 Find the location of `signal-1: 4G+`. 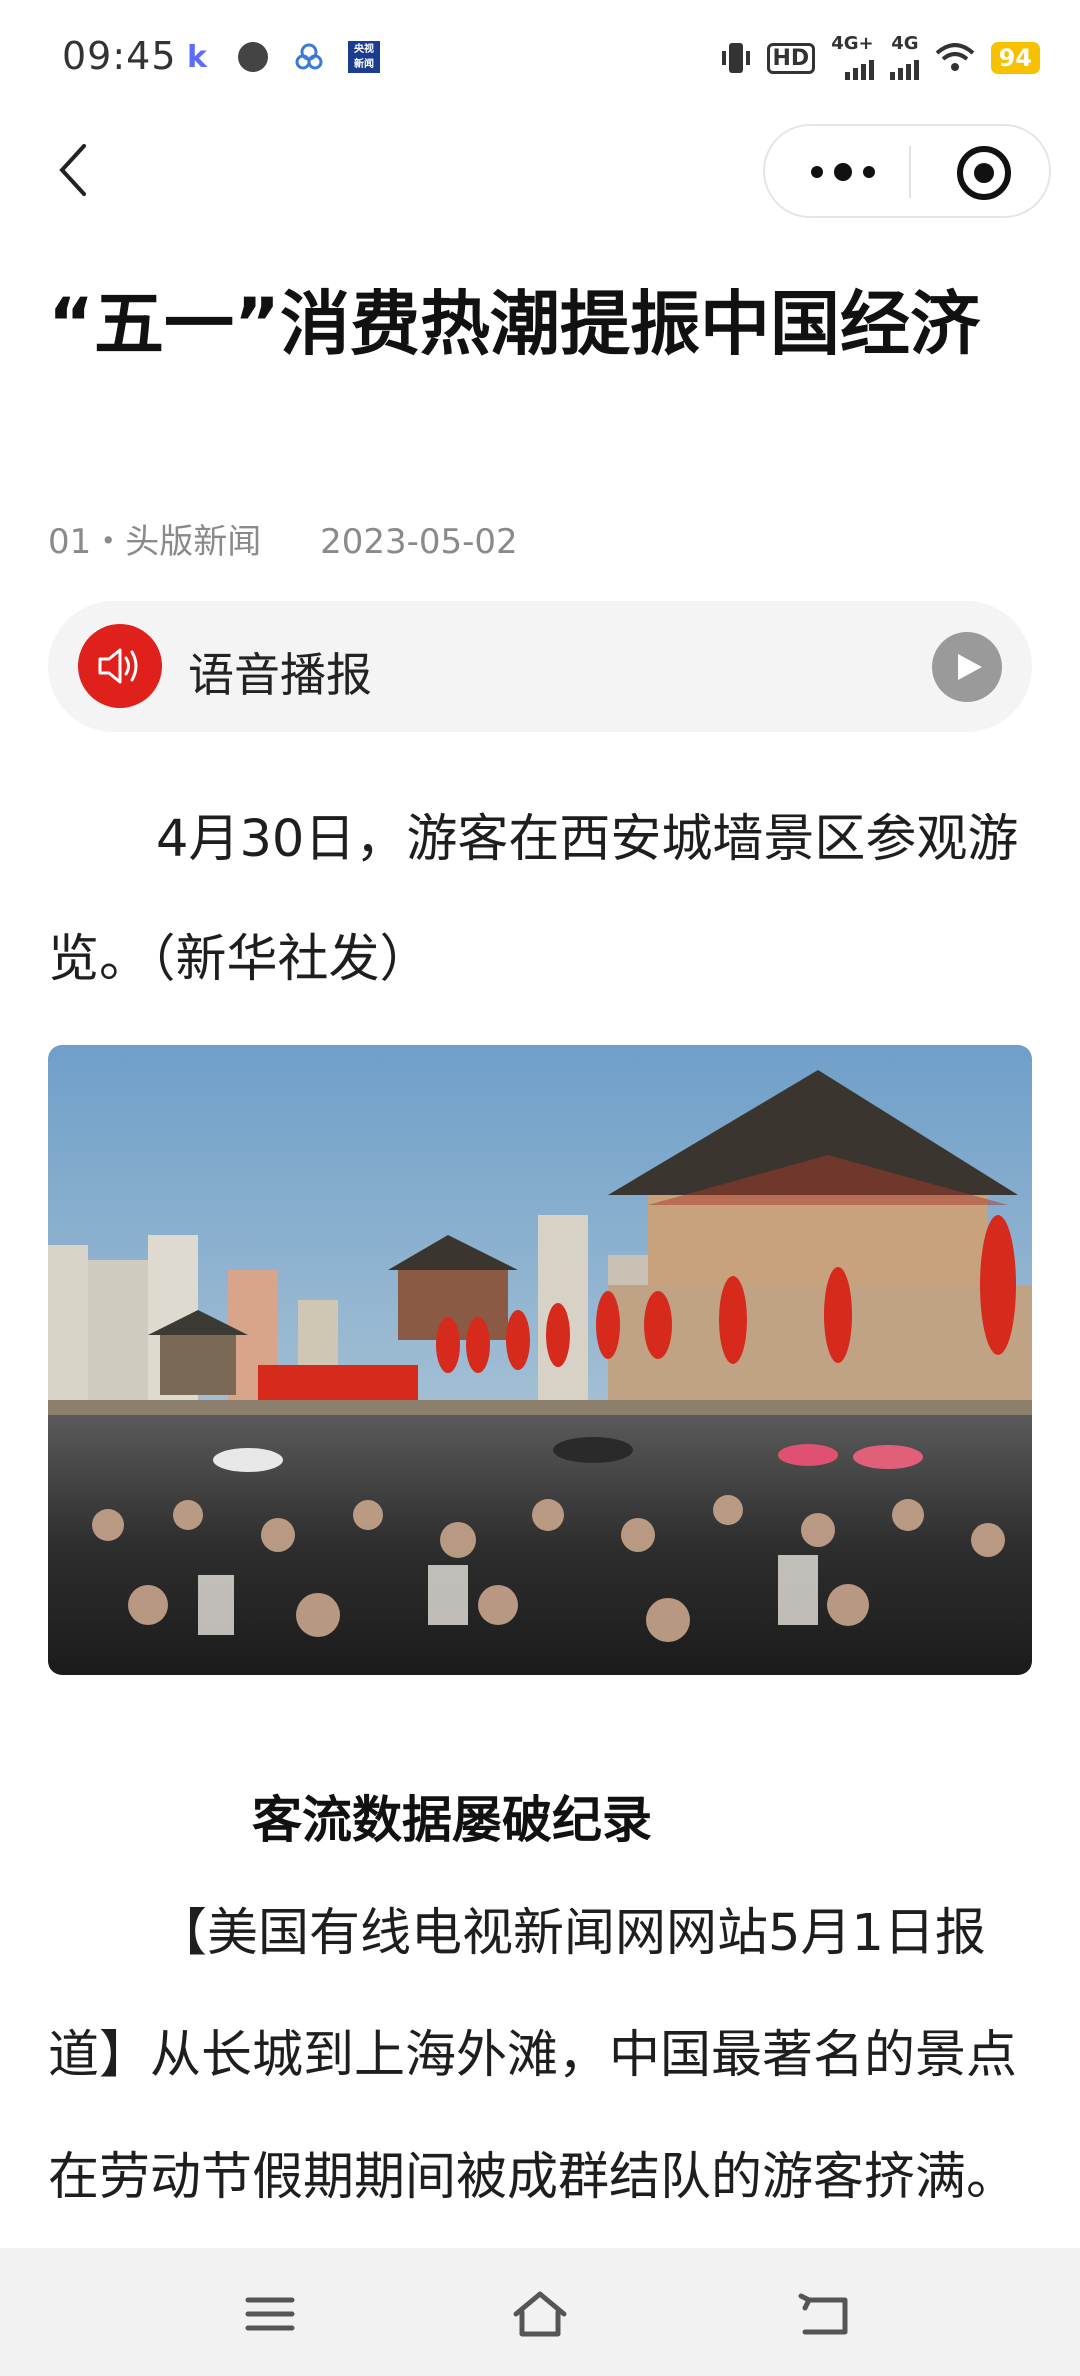

signal-1: 4G+ is located at coordinates (852, 56).